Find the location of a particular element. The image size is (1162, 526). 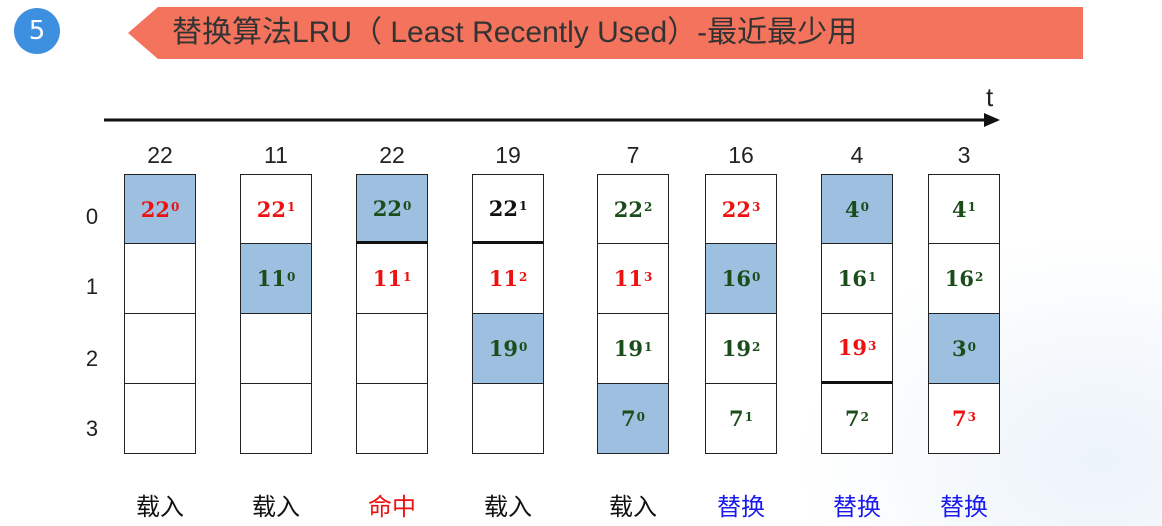

cache-cell-7-2: 30 is located at coordinates (964, 349).